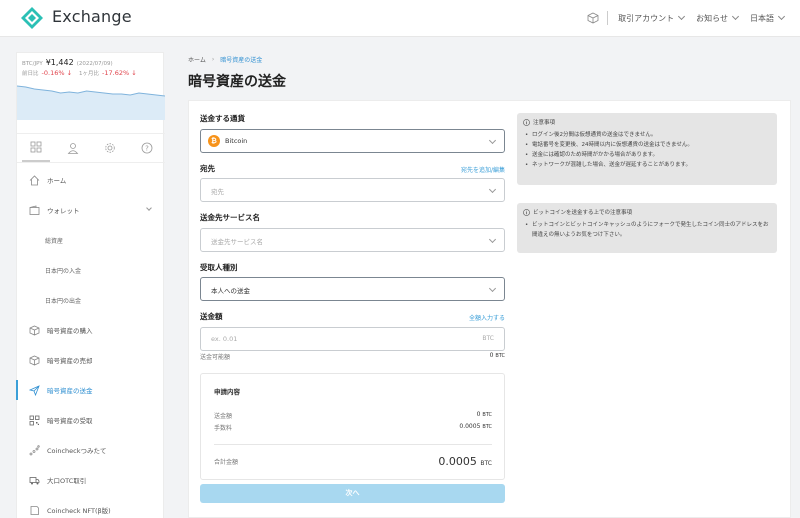 Image resolution: width=800 pixels, height=518 pixels. What do you see at coordinates (352, 493) in the screenshot?
I see `next-button: 次へ` at bounding box center [352, 493].